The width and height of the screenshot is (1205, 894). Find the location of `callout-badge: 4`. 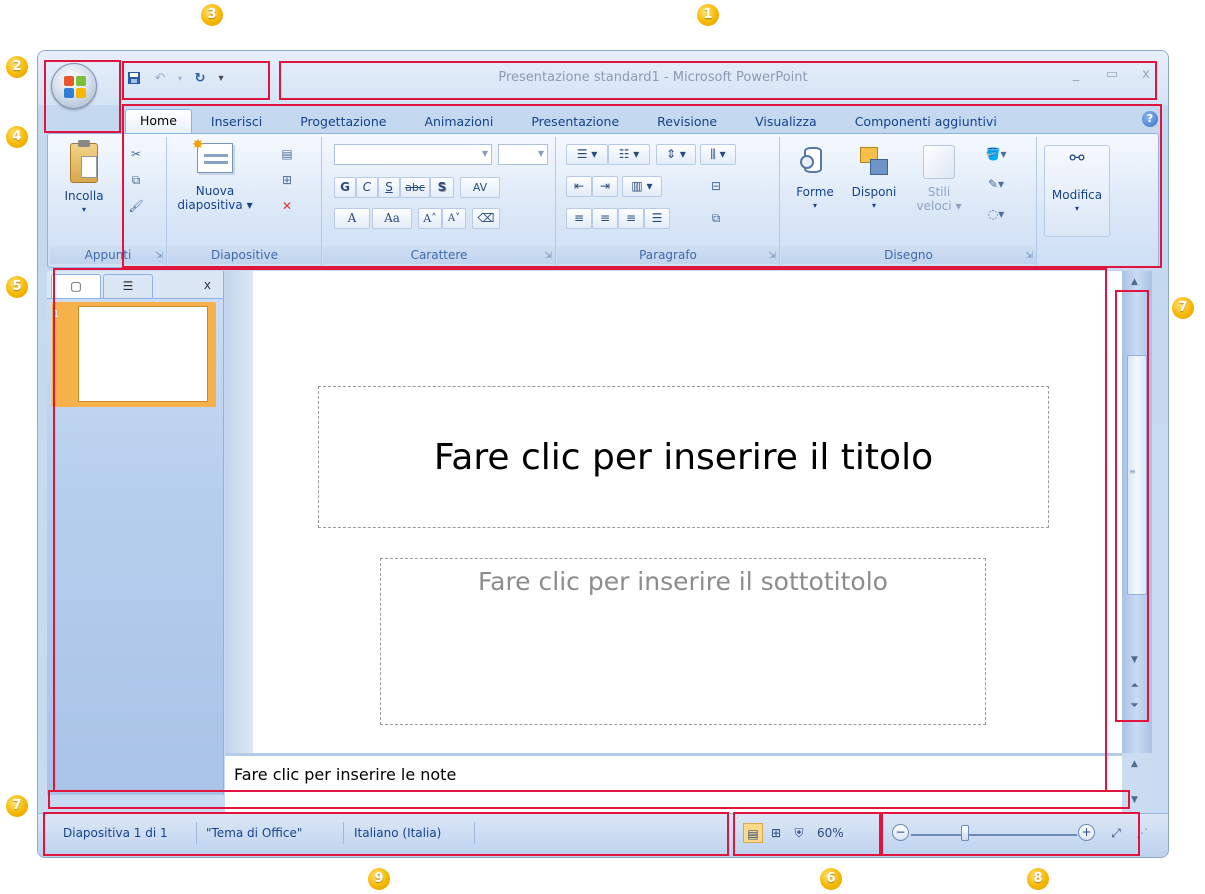

callout-badge: 4 is located at coordinates (17, 137).